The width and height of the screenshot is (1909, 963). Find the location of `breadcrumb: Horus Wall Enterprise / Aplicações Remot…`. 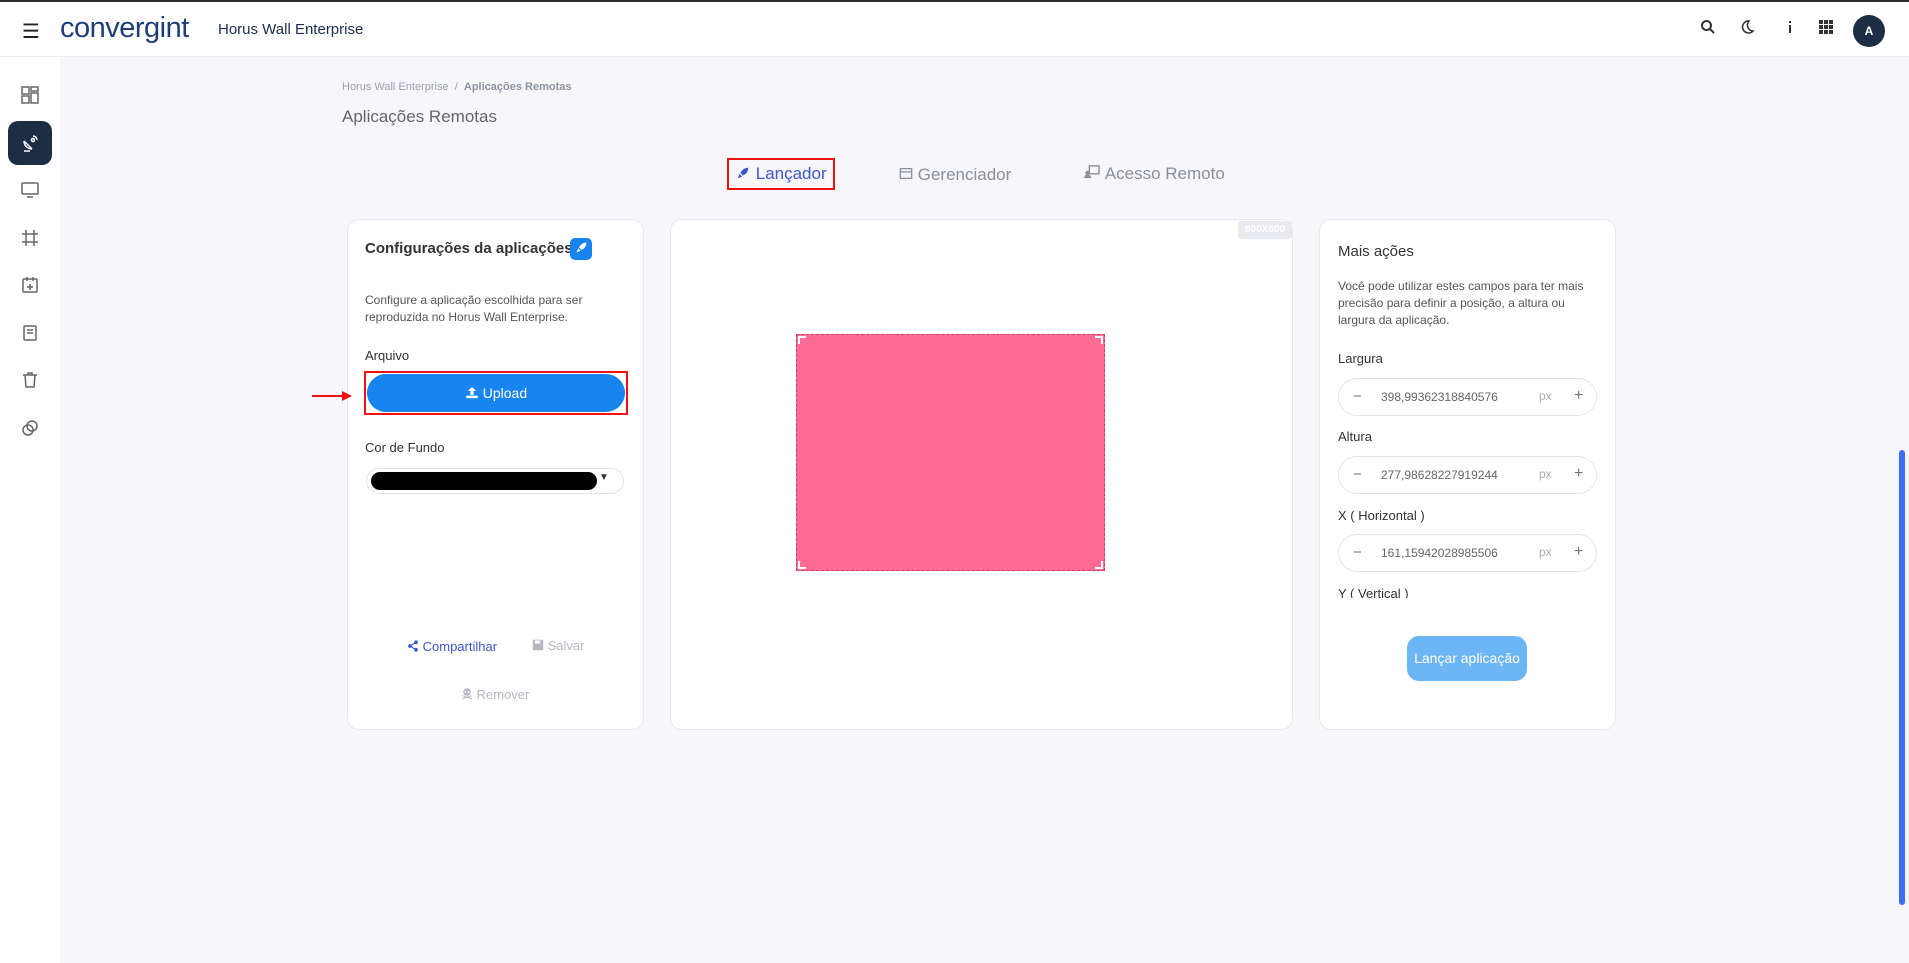

breadcrumb: Horus Wall Enterprise / Aplicações Remot… is located at coordinates (457, 87).